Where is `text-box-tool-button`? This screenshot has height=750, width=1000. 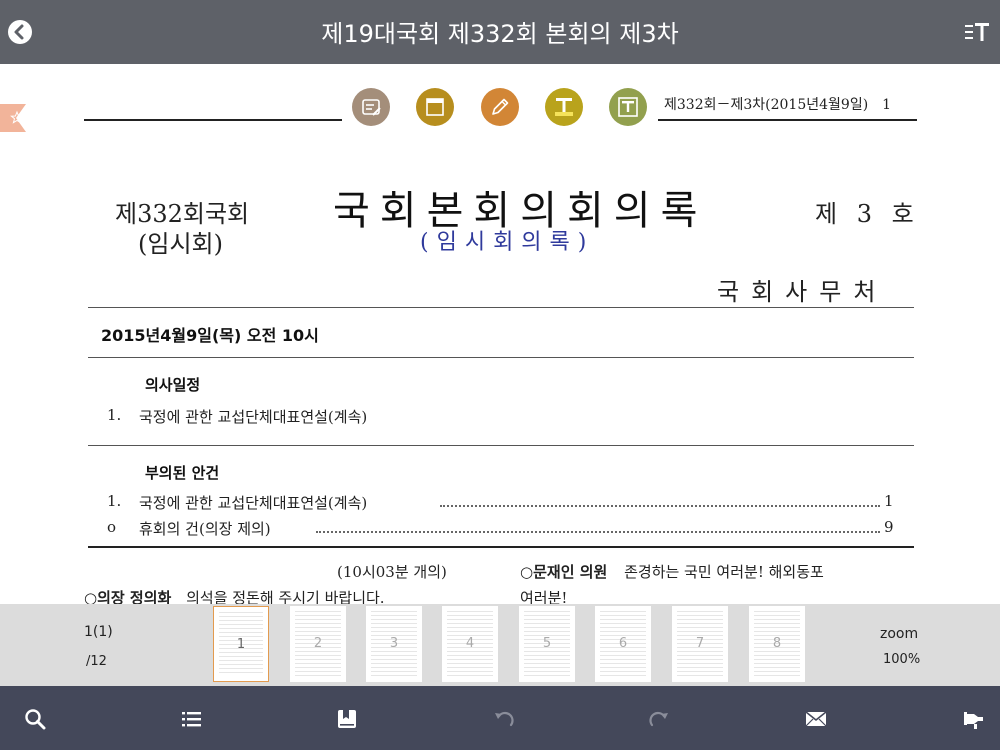
text-box-tool-button is located at coordinates (628, 107).